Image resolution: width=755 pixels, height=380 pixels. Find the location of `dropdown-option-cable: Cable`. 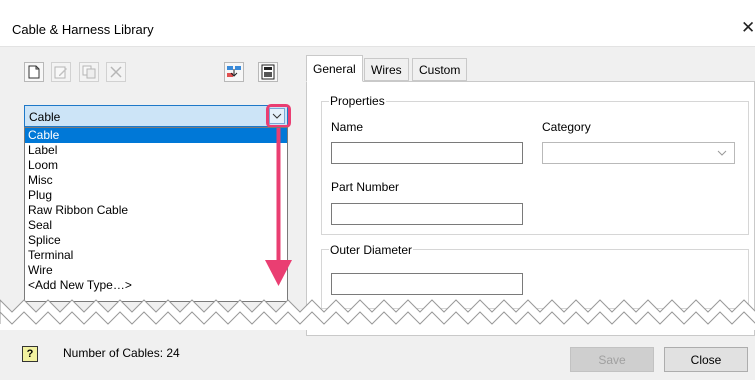

dropdown-option-cable: Cable is located at coordinates (156, 135).